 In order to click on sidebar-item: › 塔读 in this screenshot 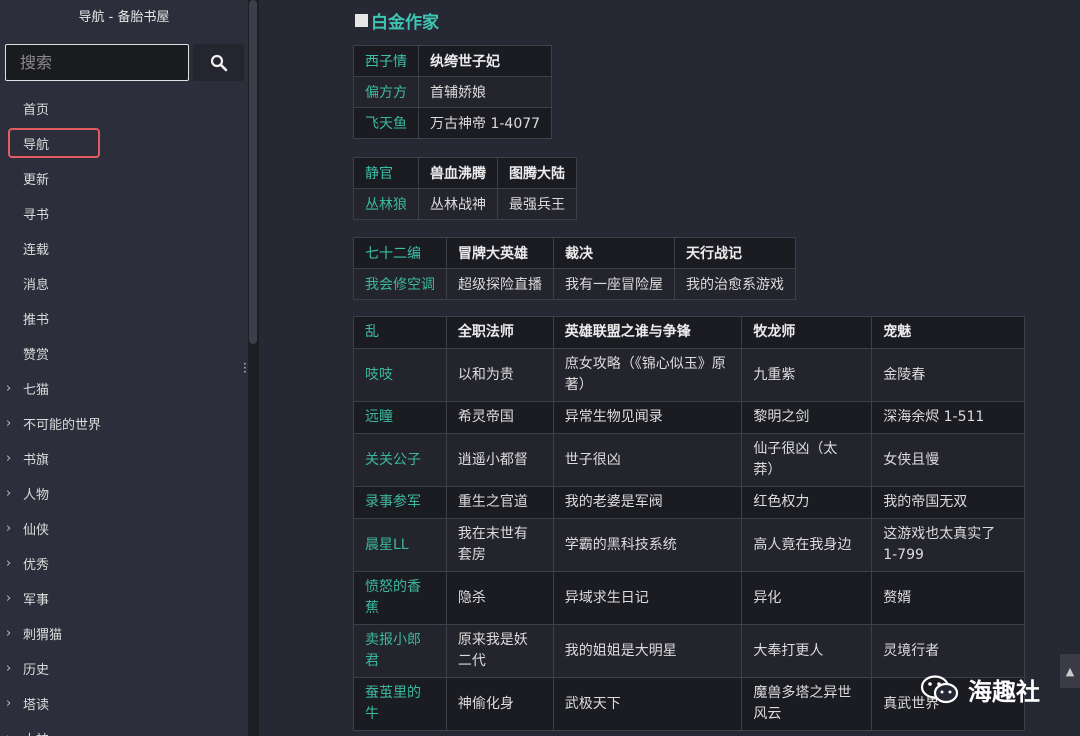, I will do `click(124, 703)`.